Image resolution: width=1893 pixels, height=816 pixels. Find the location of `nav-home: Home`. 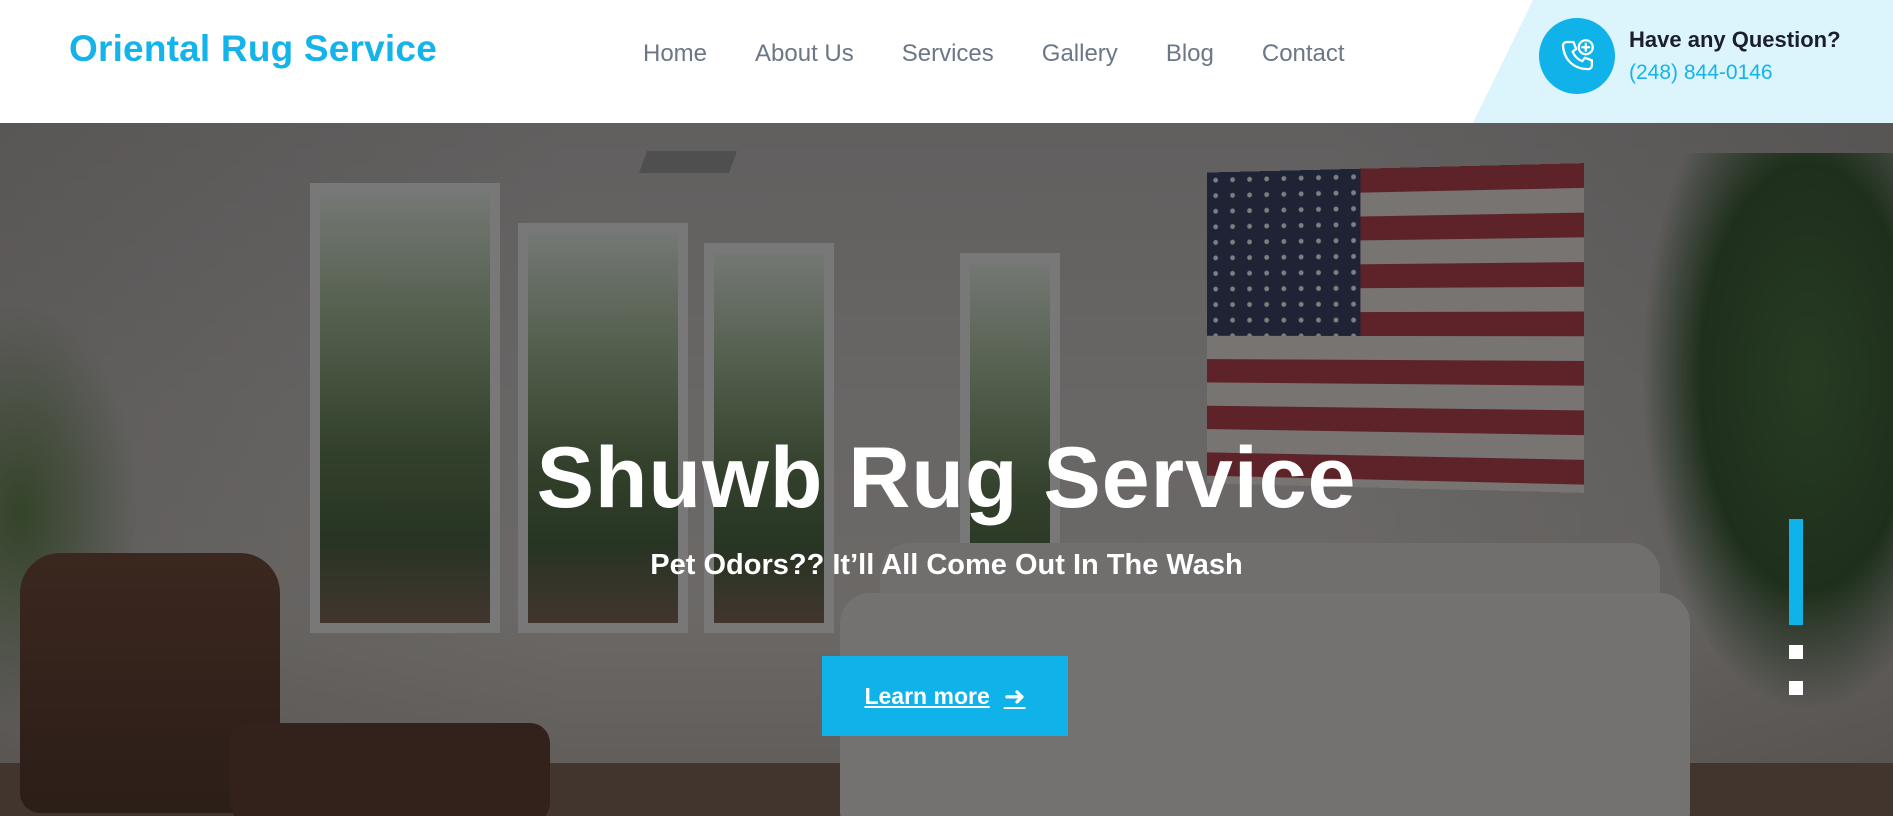

nav-home: Home is located at coordinates (675, 54).